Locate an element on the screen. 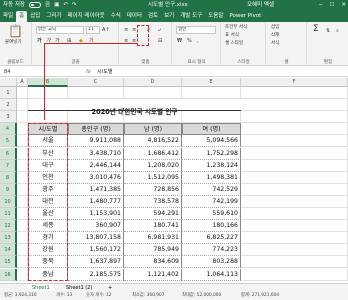  table-format-button: 표 서식 is located at coordinates (232, 36).